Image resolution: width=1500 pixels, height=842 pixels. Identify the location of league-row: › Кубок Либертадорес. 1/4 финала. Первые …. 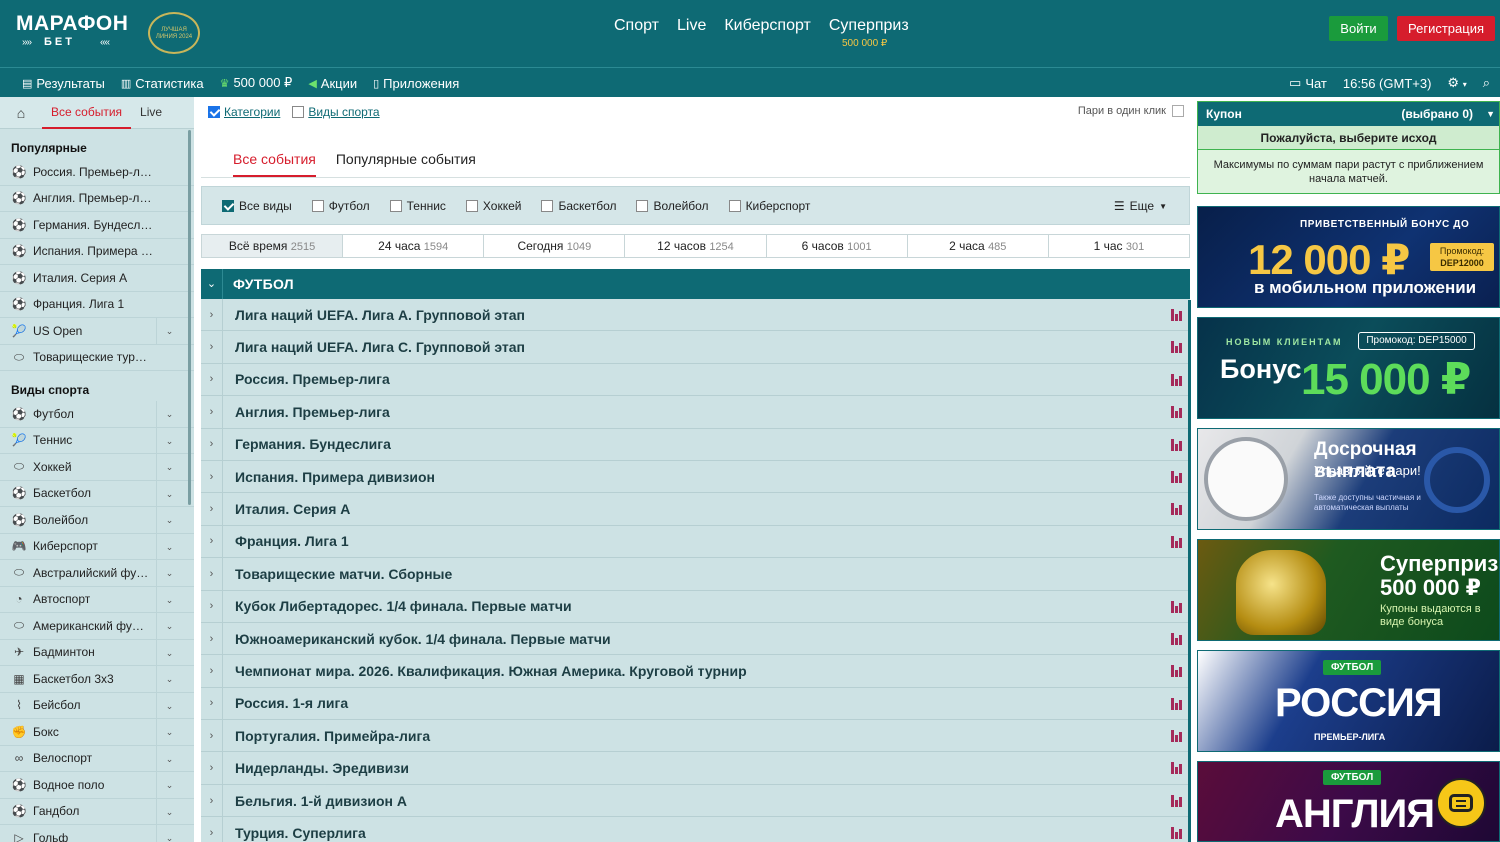
(695, 606).